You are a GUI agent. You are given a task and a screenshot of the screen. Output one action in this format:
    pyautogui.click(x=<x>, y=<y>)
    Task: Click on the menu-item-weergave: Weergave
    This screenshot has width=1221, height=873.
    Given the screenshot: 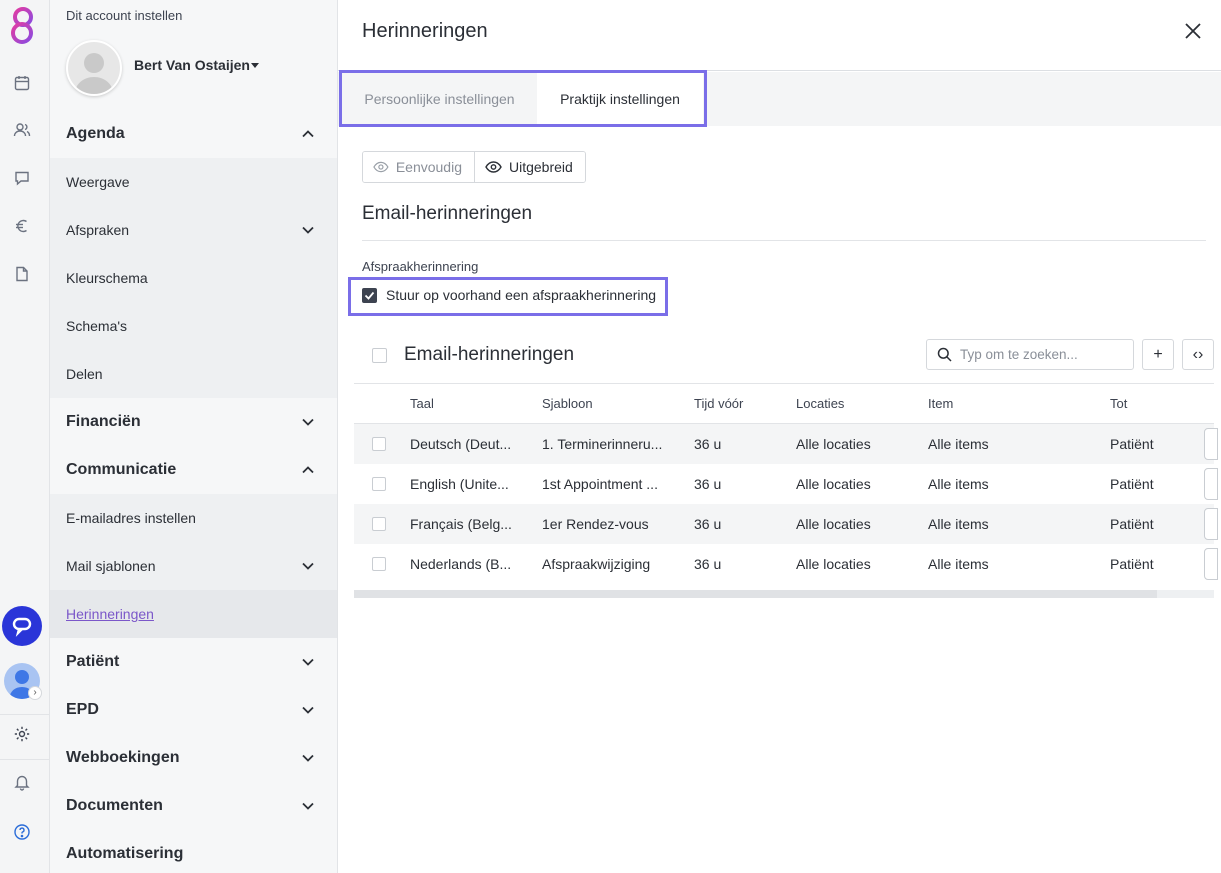 What is the action you would take?
    pyautogui.click(x=193, y=182)
    